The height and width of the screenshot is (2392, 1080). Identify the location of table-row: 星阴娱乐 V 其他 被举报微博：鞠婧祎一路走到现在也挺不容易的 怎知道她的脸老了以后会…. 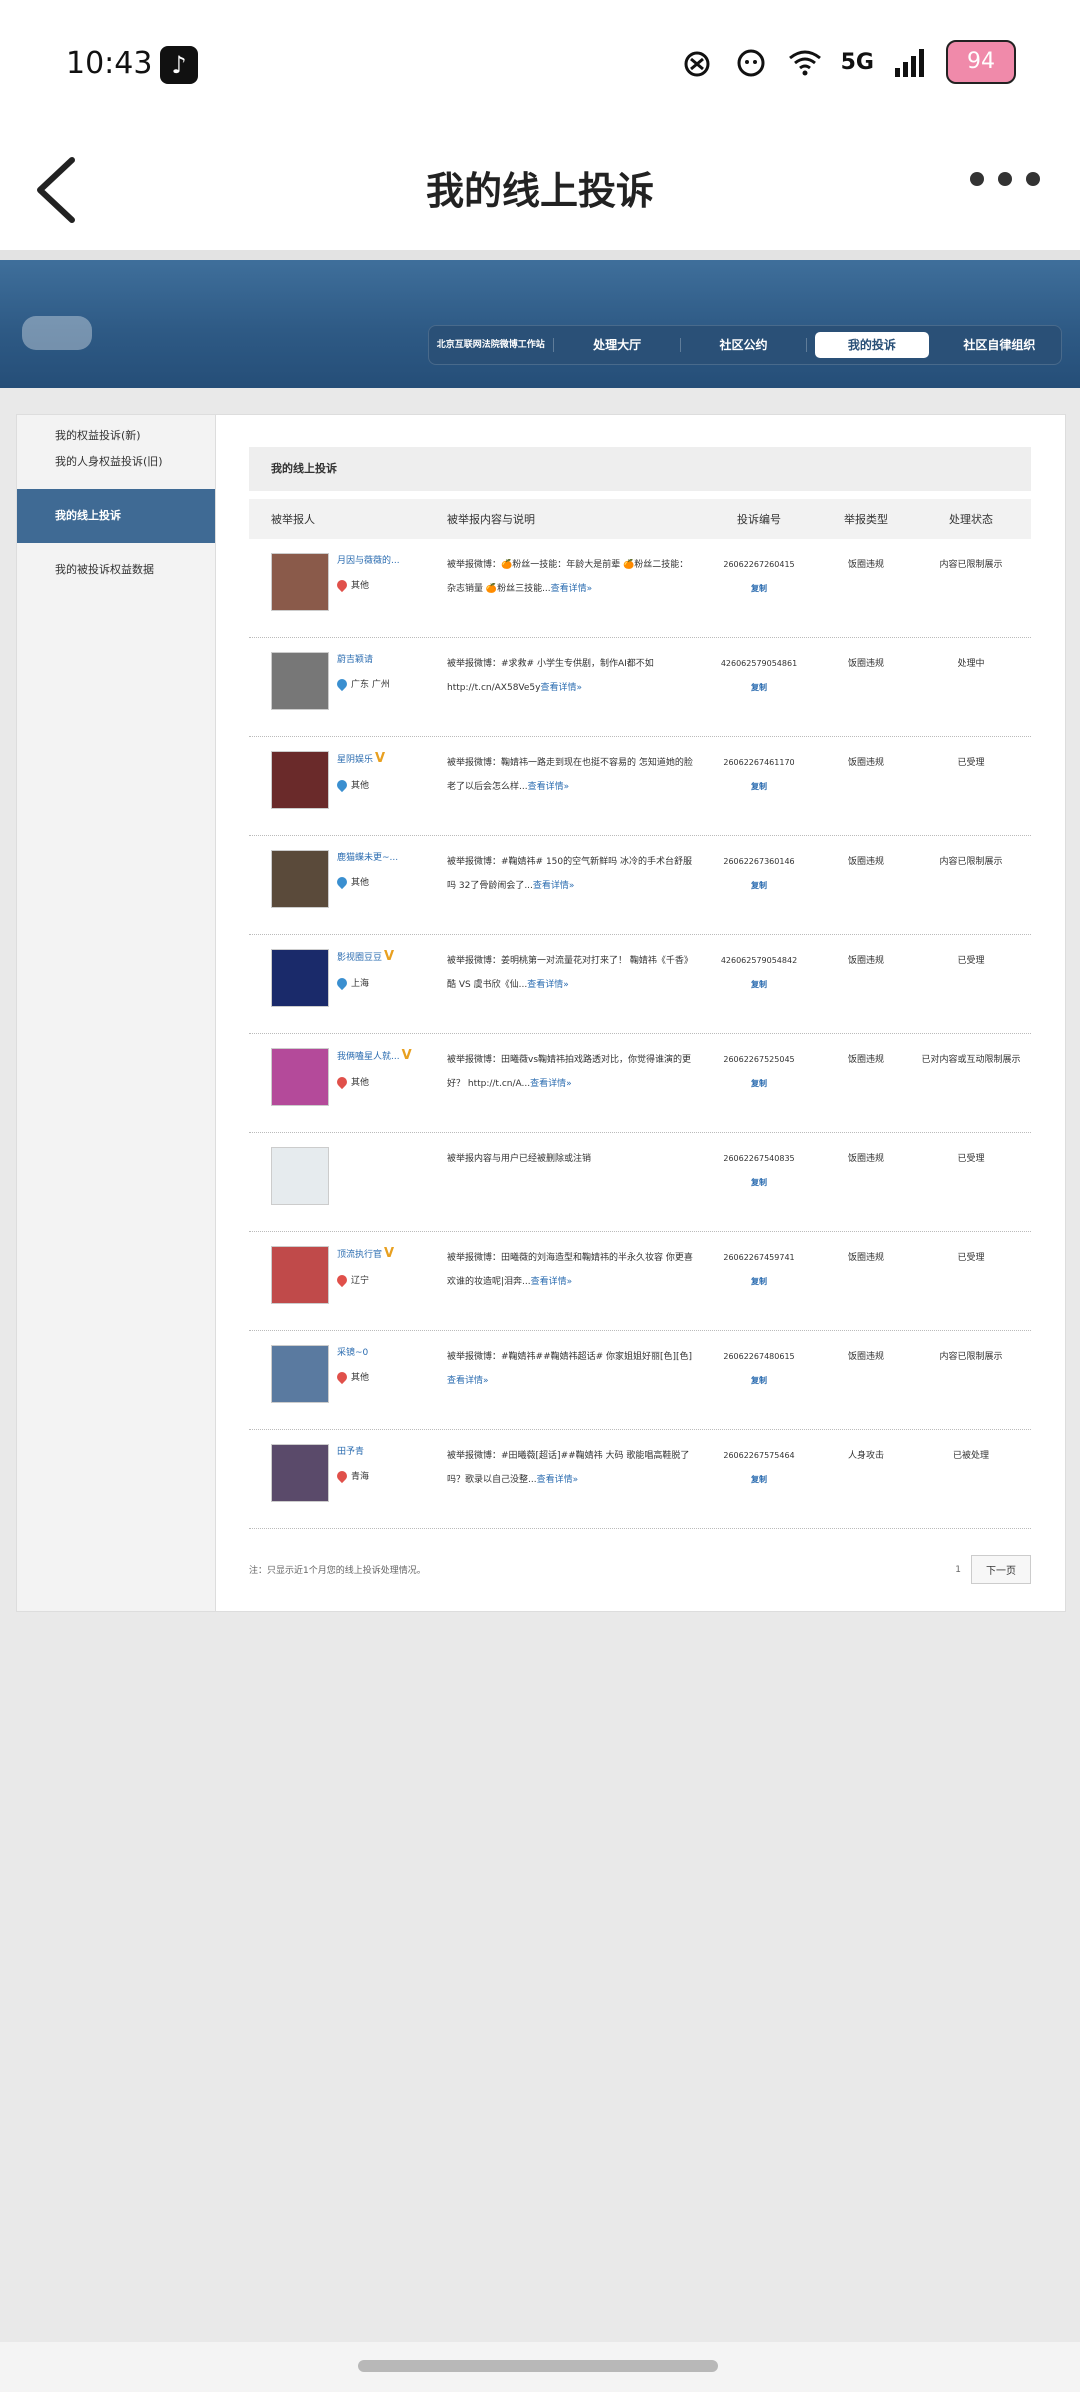
(640, 786).